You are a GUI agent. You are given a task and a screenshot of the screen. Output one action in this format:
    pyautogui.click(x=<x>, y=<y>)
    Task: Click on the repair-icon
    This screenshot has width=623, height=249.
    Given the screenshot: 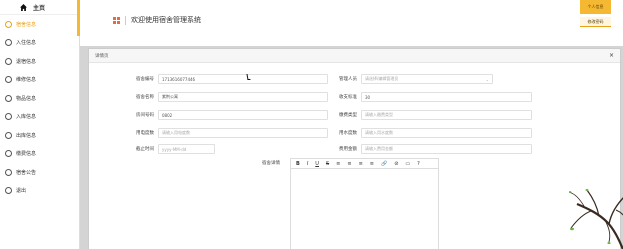 What is the action you would take?
    pyautogui.click(x=8, y=80)
    